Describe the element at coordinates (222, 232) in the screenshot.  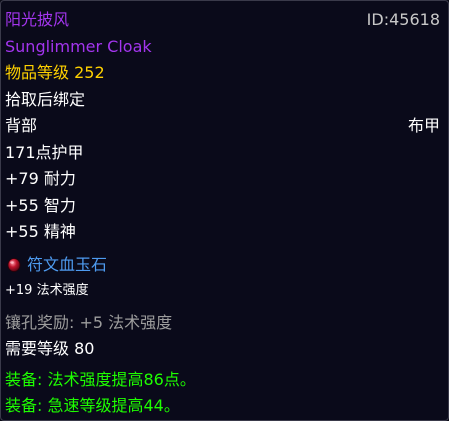
I see `stat-row: +55 精神` at that location.